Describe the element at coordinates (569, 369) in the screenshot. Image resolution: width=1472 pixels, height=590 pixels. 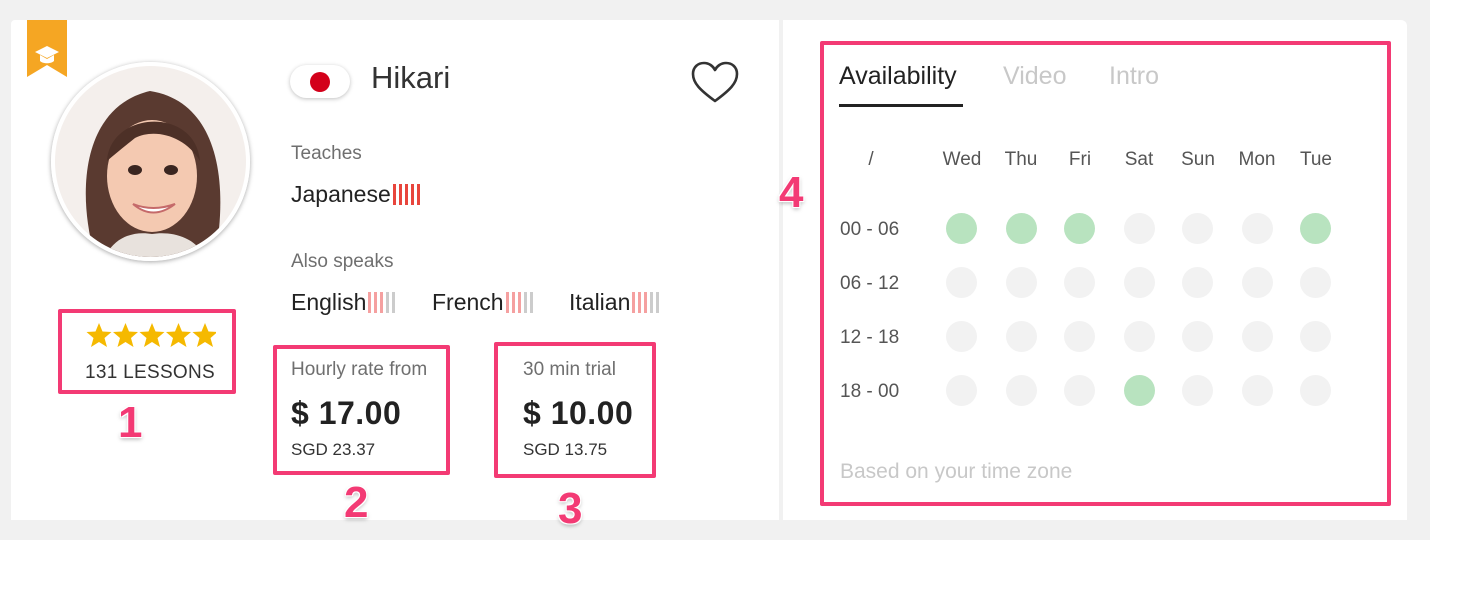
I see `trial-label: 30 min trial` at that location.